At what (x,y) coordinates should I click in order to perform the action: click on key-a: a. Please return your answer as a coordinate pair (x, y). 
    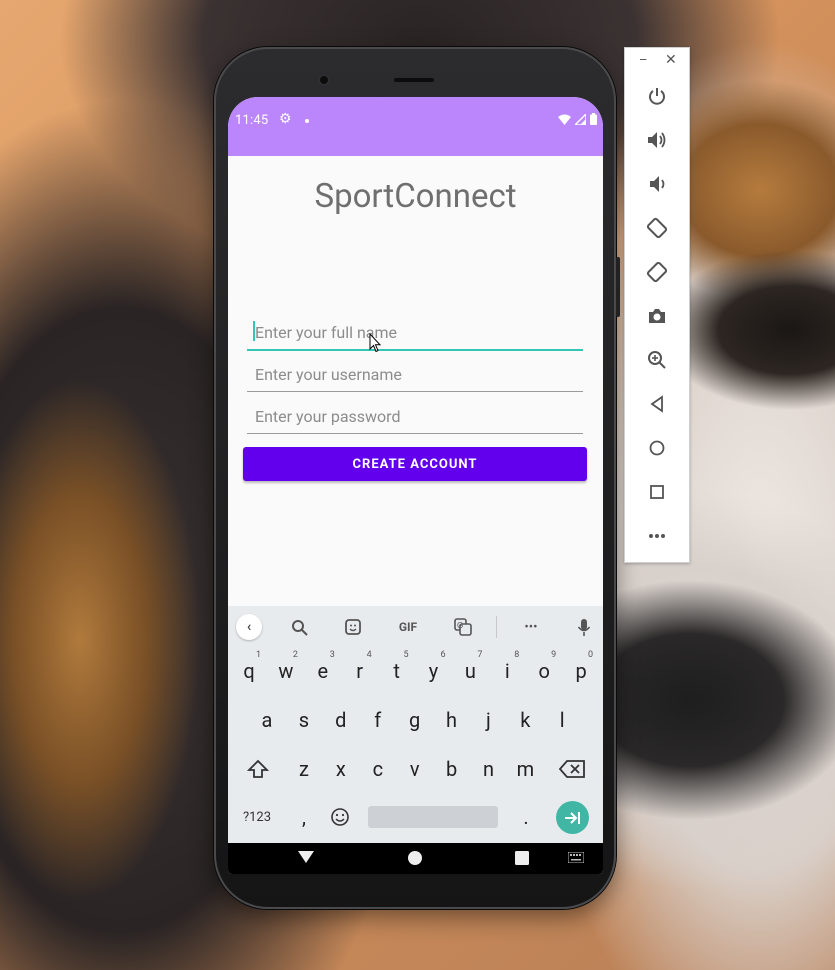
    Looking at the image, I should click on (267, 720).